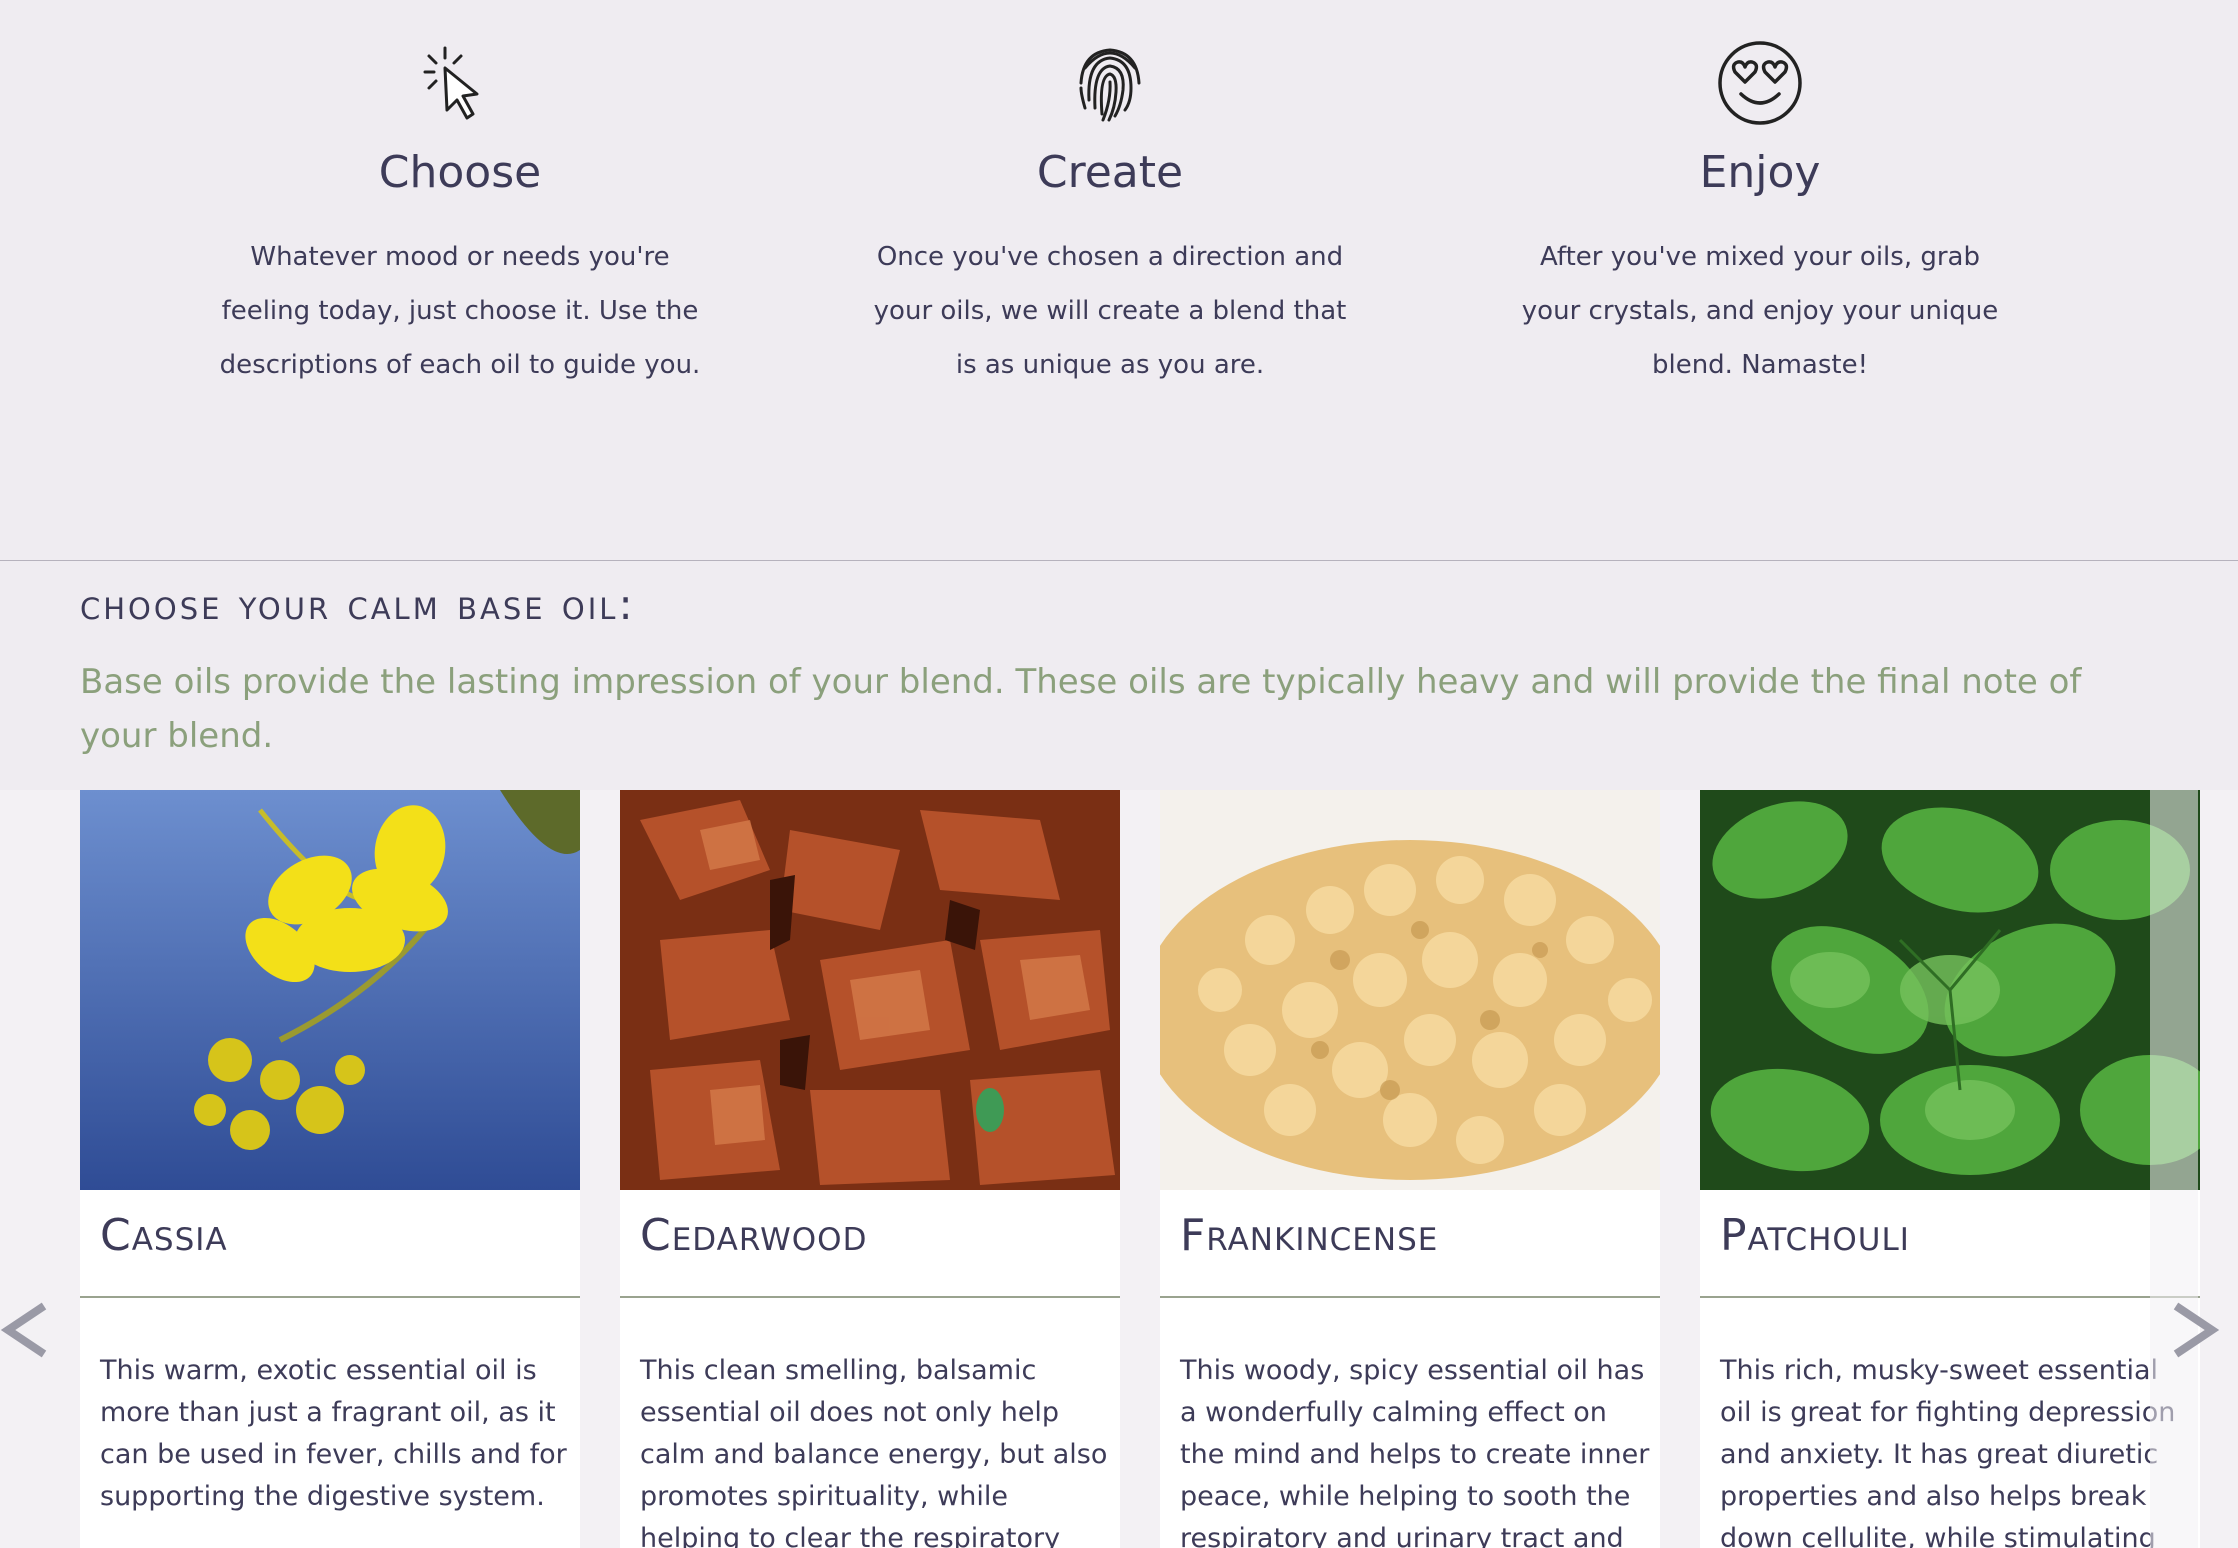  I want to click on cassia-image, so click(330, 990).